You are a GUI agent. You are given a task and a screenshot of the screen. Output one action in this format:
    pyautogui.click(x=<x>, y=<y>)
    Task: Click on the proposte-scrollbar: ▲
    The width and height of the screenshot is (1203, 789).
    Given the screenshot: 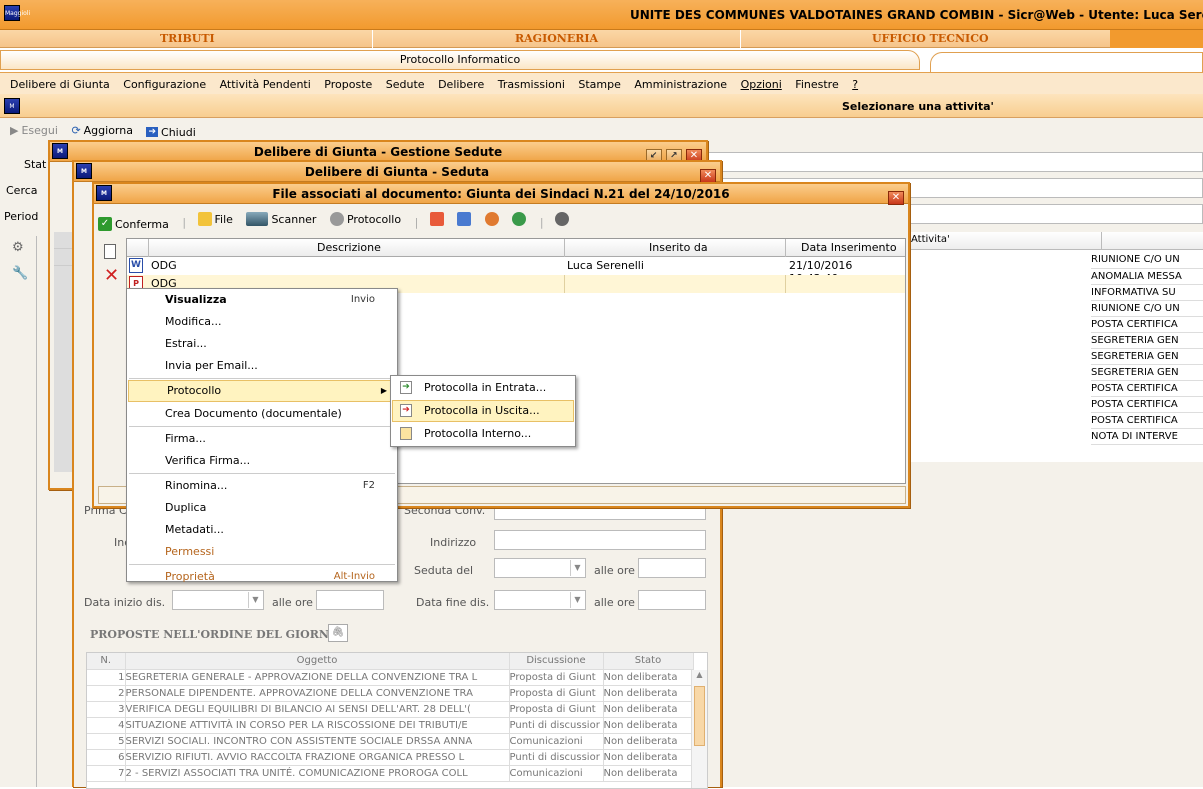 What is the action you would take?
    pyautogui.click(x=699, y=729)
    